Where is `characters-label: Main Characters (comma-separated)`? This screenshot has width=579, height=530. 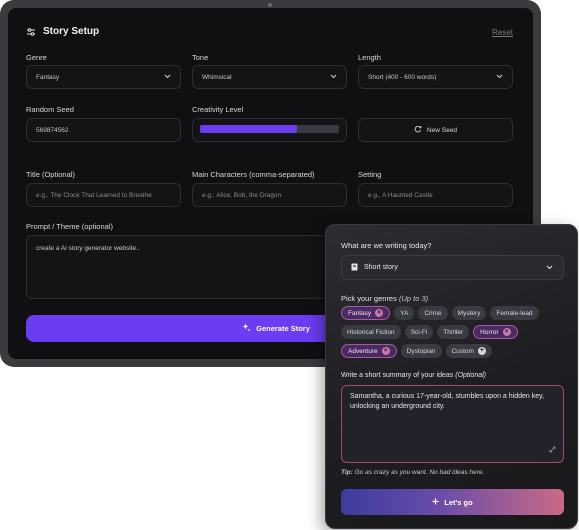
characters-label: Main Characters (comma-separated) is located at coordinates (253, 174).